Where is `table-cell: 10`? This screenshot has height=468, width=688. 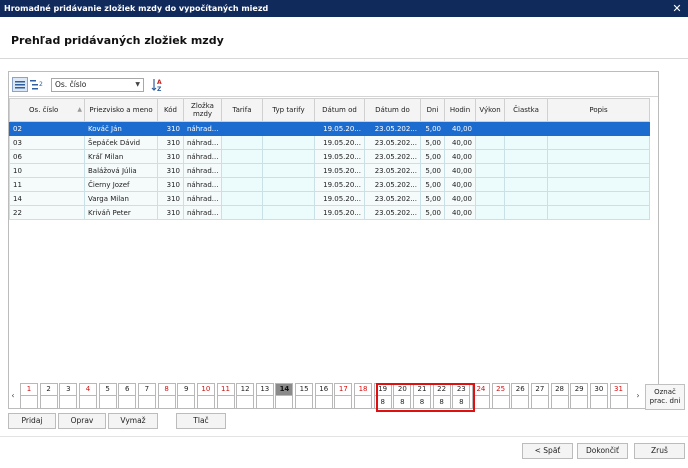 table-cell: 10 is located at coordinates (47, 170).